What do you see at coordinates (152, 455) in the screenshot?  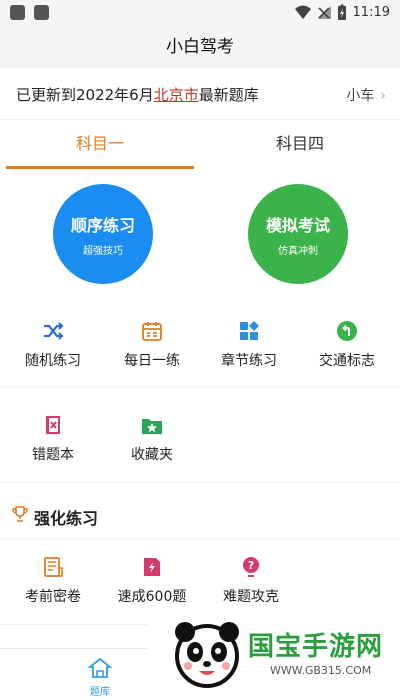 I see `favorites-label: 收藏夹` at bounding box center [152, 455].